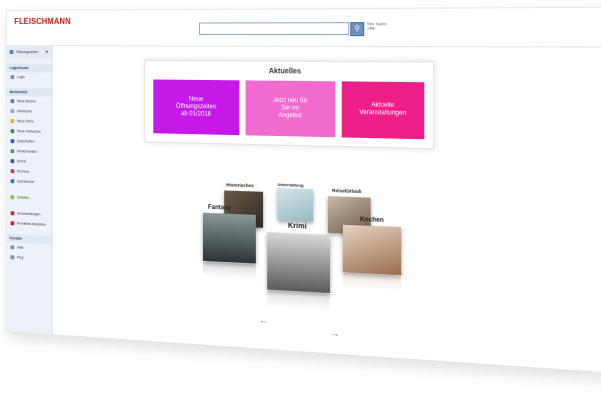 Image resolution: width=601 pixels, height=398 pixels. What do you see at coordinates (25, 111) in the screenshot?
I see `sidebar-item-label: Hörbücher` at bounding box center [25, 111].